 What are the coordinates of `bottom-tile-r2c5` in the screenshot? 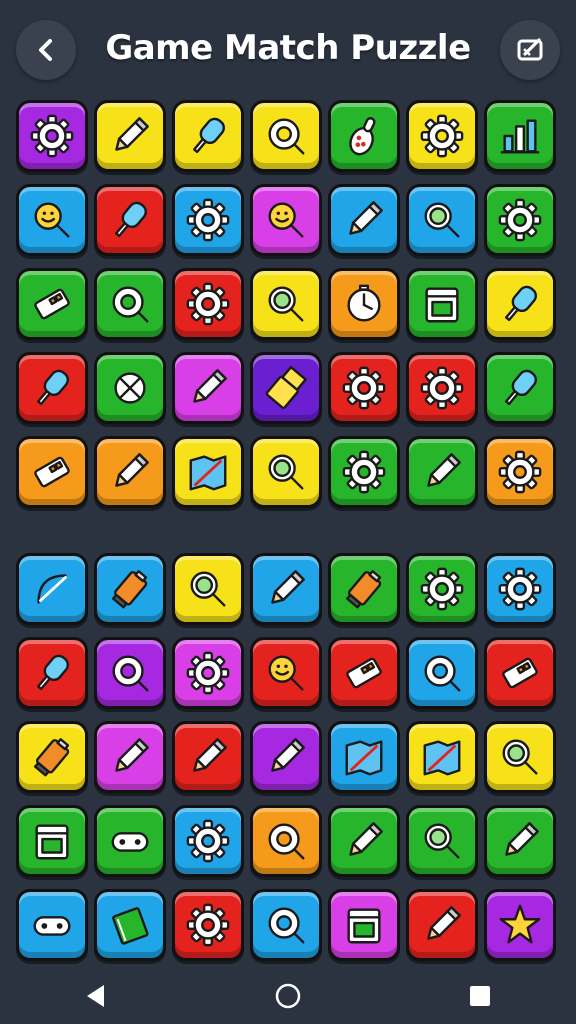 It's located at (364, 673).